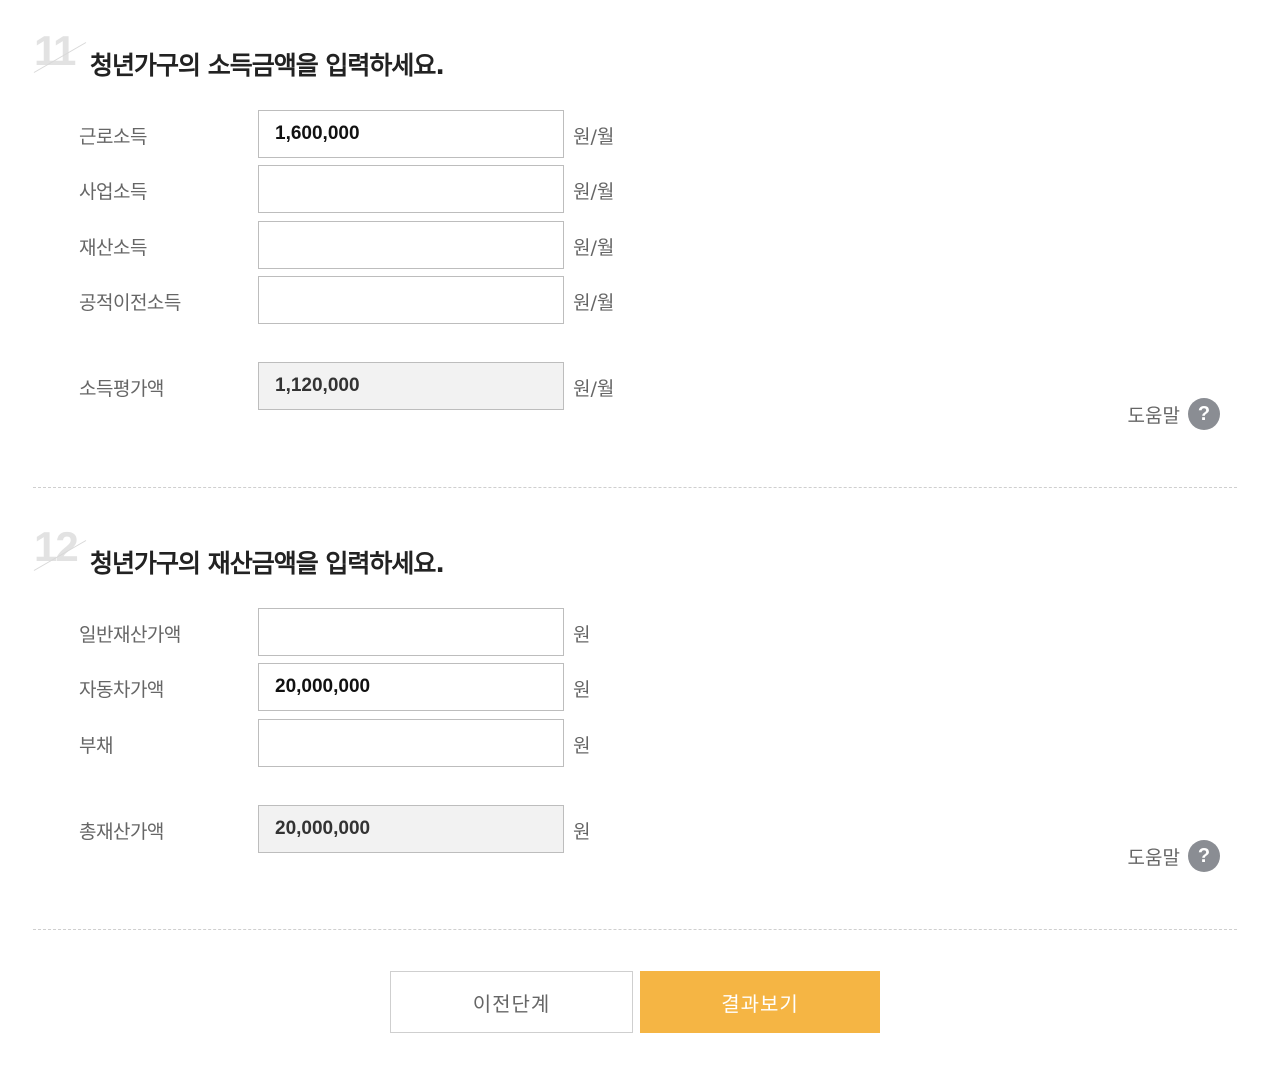 This screenshot has height=1073, width=1268. Describe the element at coordinates (411, 829) in the screenshot. I see `total-asset-field` at that location.